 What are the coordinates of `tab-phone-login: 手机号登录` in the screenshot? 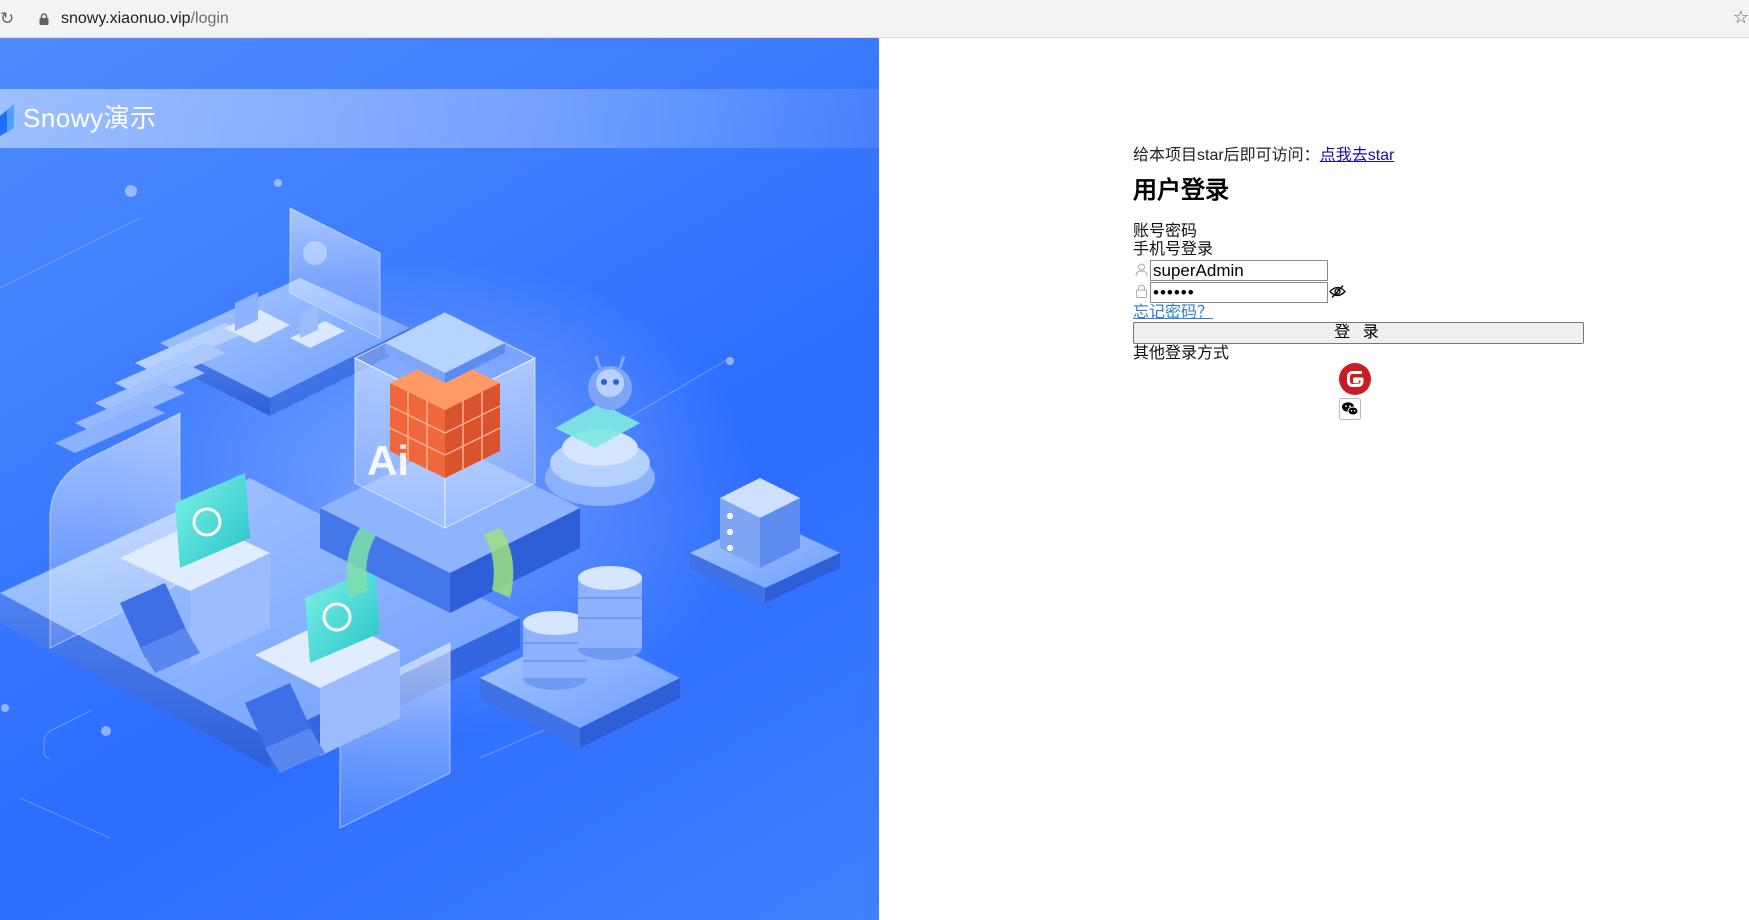 It's located at (1173, 249).